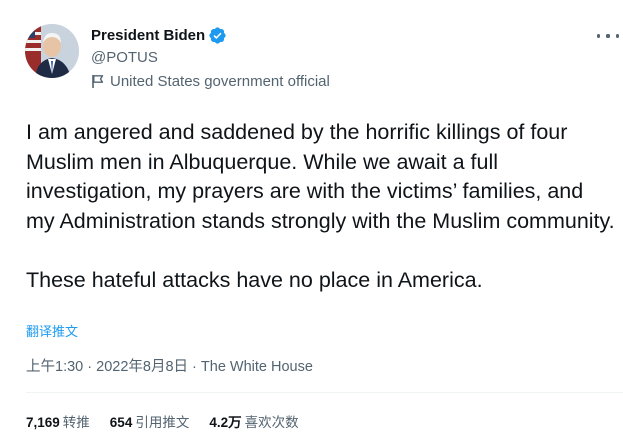  I want to click on author-name: President Biden, so click(148, 35).